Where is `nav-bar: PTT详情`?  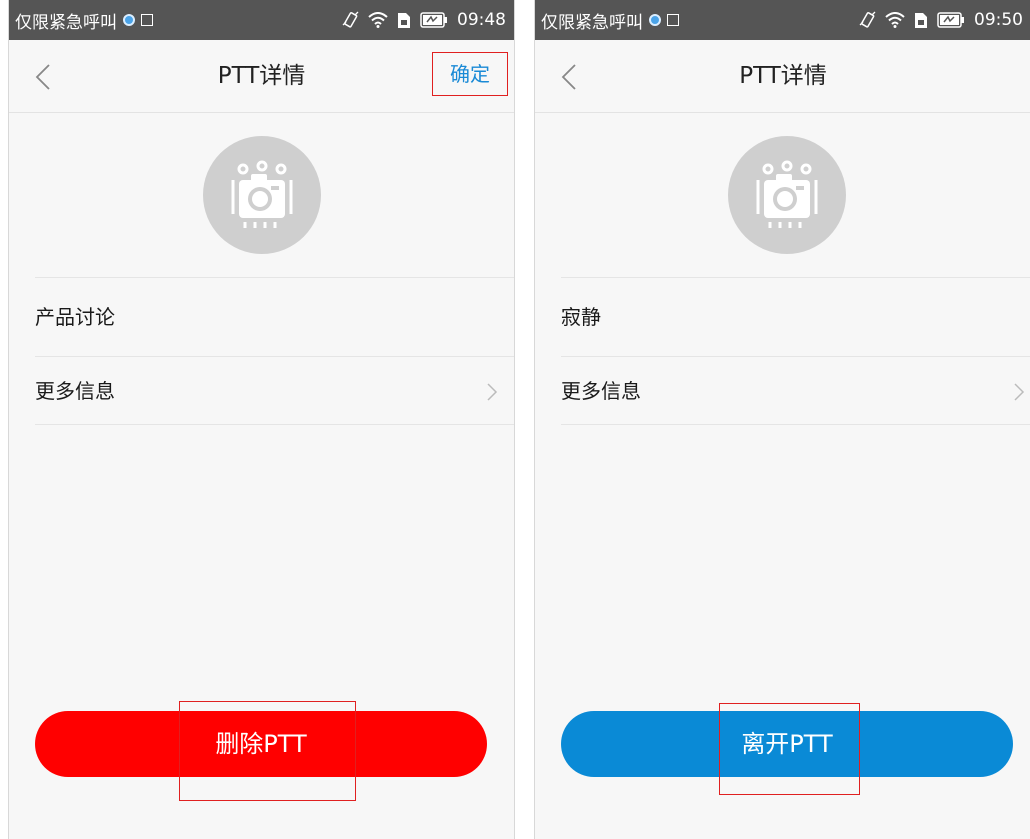 nav-bar: PTT详情 is located at coordinates (782, 76).